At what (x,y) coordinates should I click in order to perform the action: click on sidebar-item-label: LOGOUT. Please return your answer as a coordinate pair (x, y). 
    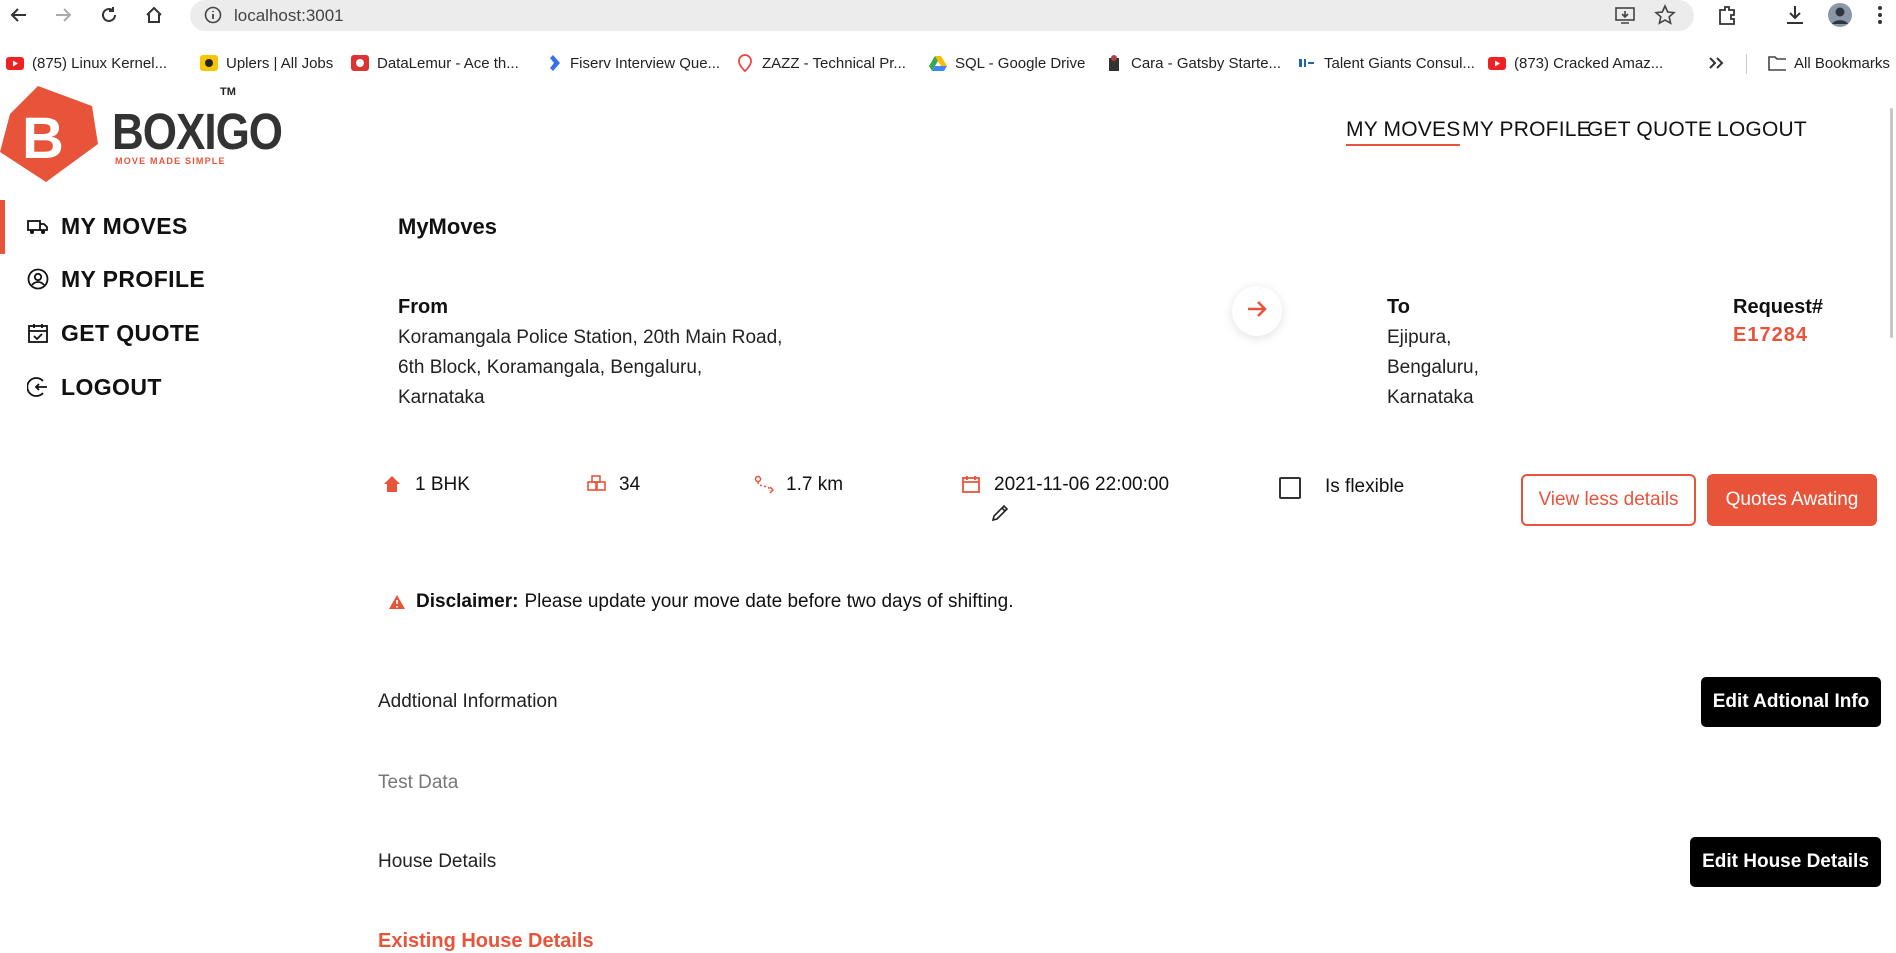
    Looking at the image, I should click on (111, 386).